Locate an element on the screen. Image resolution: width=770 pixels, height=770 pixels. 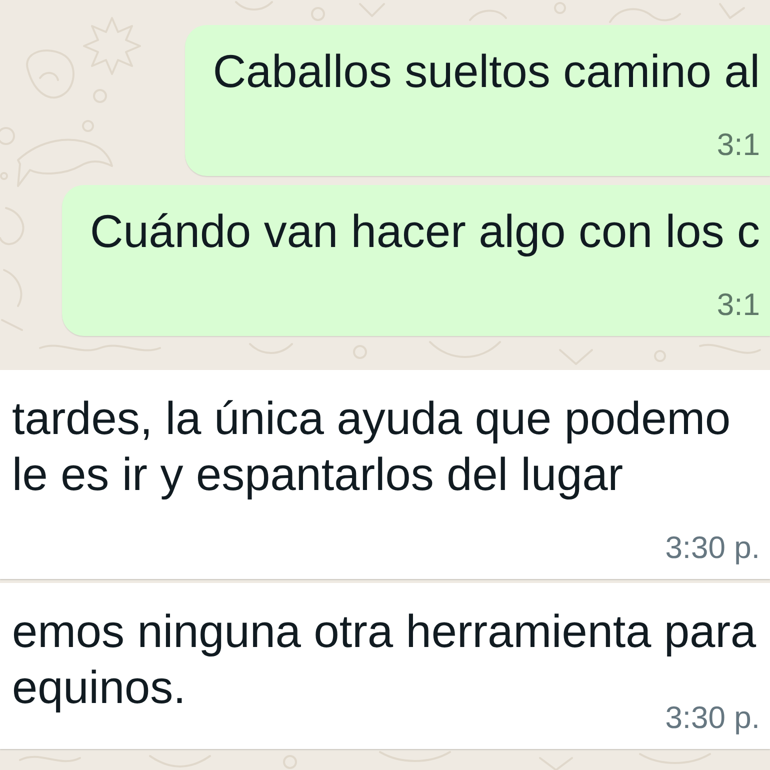
message-text: emos ninguna otra herramienta para is located at coordinates (384, 631).